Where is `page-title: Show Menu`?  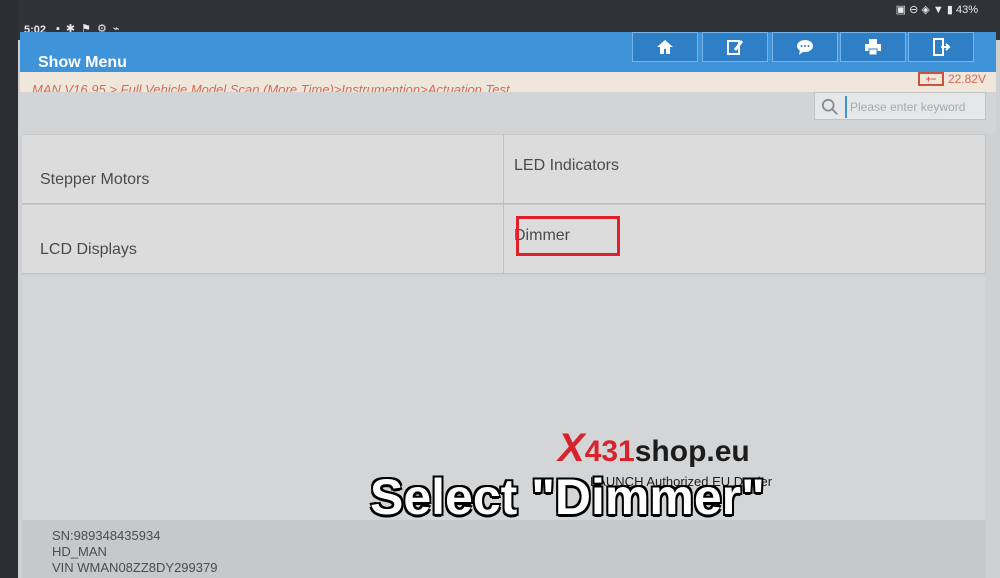
page-title: Show Menu is located at coordinates (82, 62).